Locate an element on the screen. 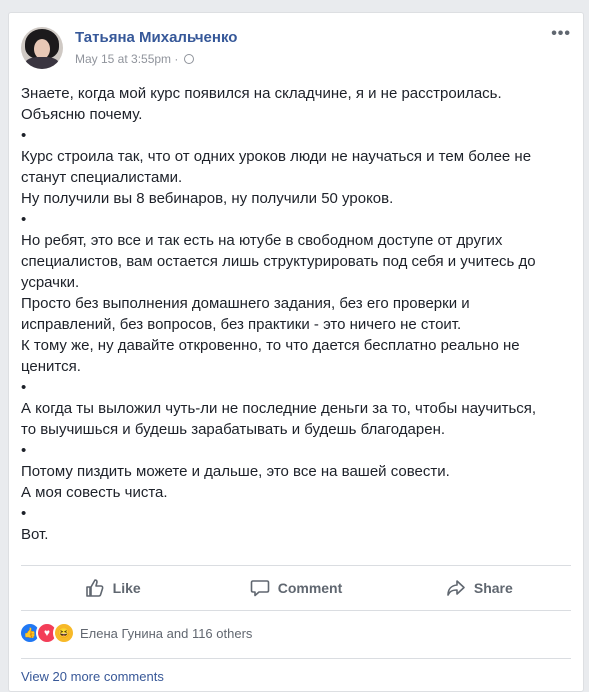 The height and width of the screenshot is (692, 589). post-paragraph: А моя совесть чиста. is located at coordinates (94, 492).